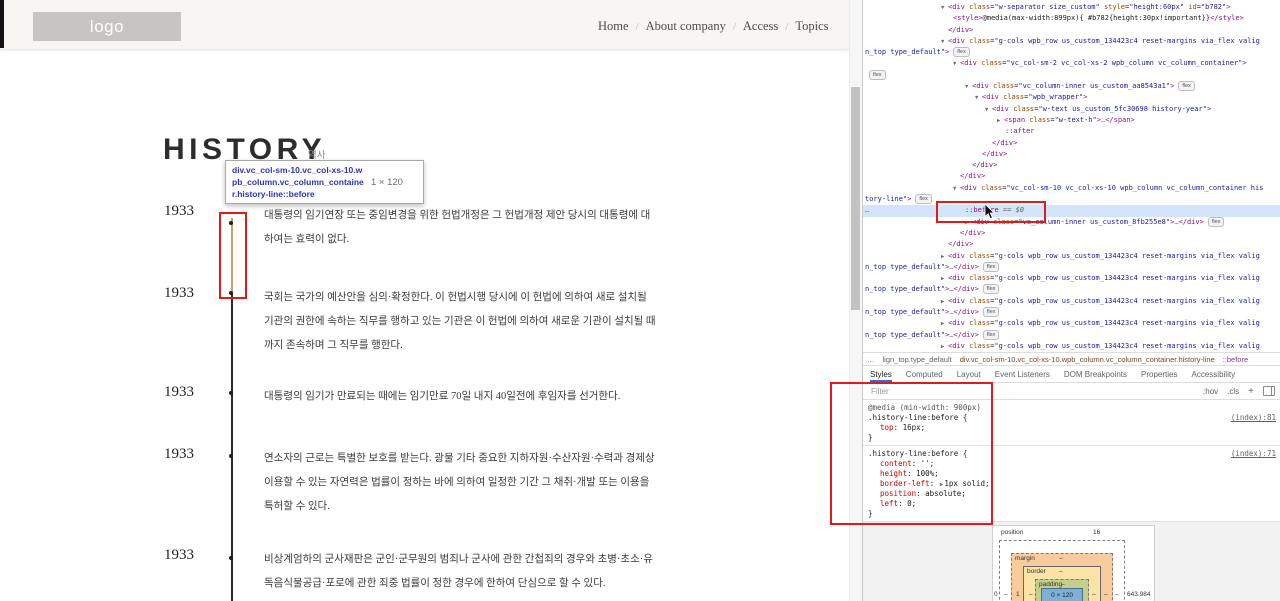 This screenshot has height=601, width=1280. I want to click on tab-layout: Layout, so click(969, 374).